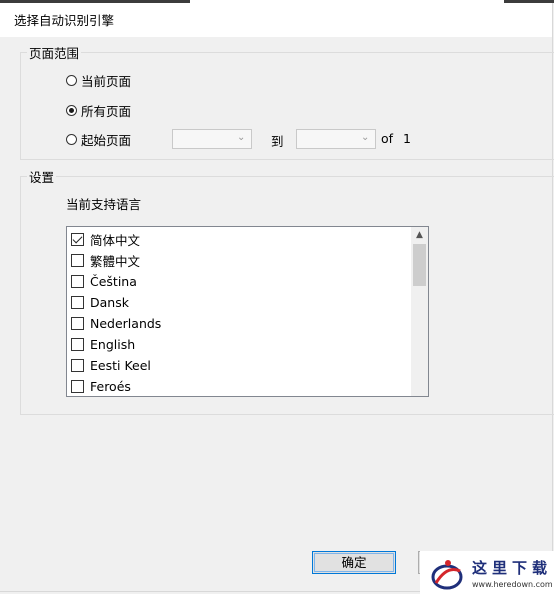 This screenshot has width=554, height=594. Describe the element at coordinates (512, 584) in the screenshot. I see `watermark-url: www.heredown.com` at that location.